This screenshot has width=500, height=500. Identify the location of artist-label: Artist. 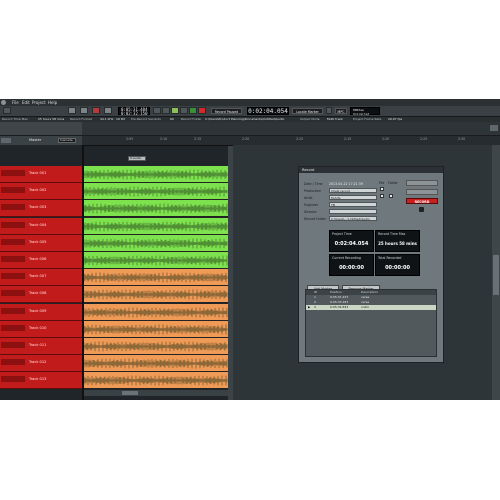
(308, 198).